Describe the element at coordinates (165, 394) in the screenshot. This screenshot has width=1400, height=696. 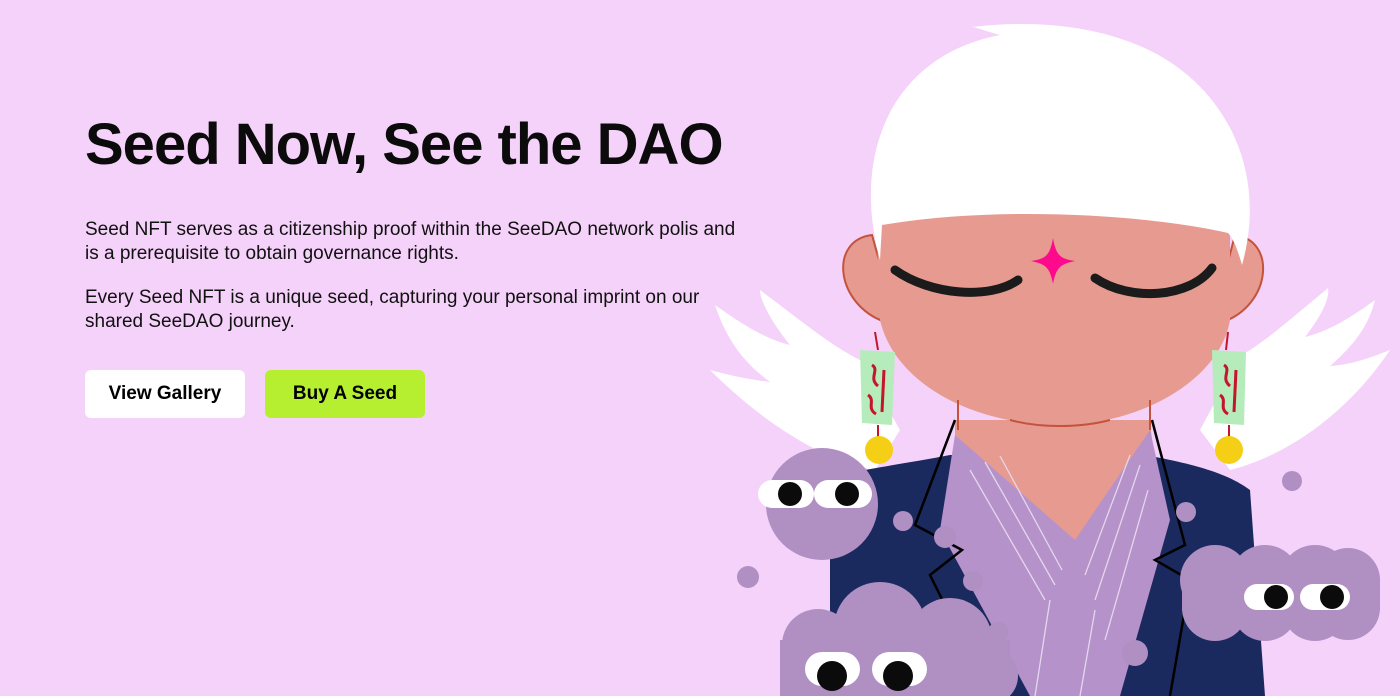
I see `view-gallery-button: View Gallery` at that location.